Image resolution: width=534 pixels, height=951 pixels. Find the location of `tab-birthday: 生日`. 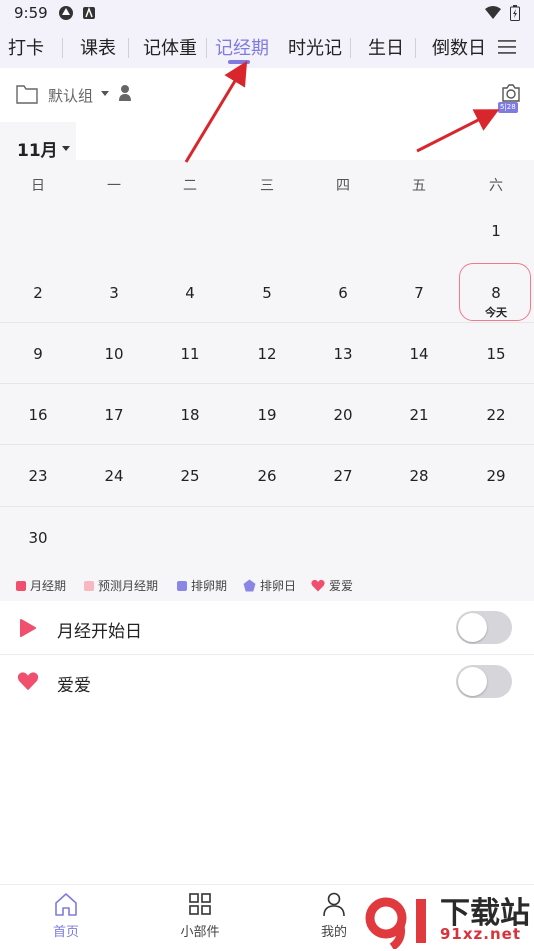

tab-birthday: 生日 is located at coordinates (386, 47).